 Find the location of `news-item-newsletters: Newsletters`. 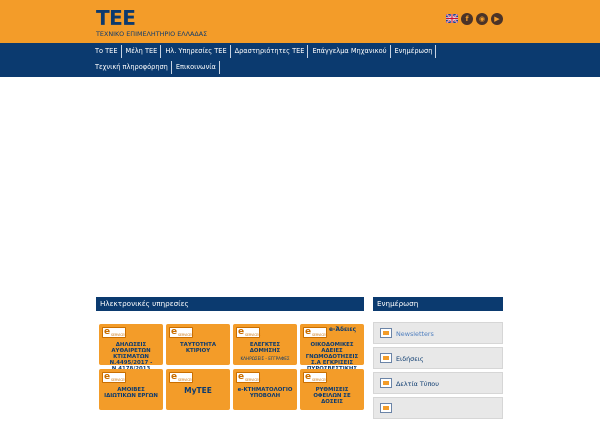

news-item-newsletters: Newsletters is located at coordinates (438, 333).